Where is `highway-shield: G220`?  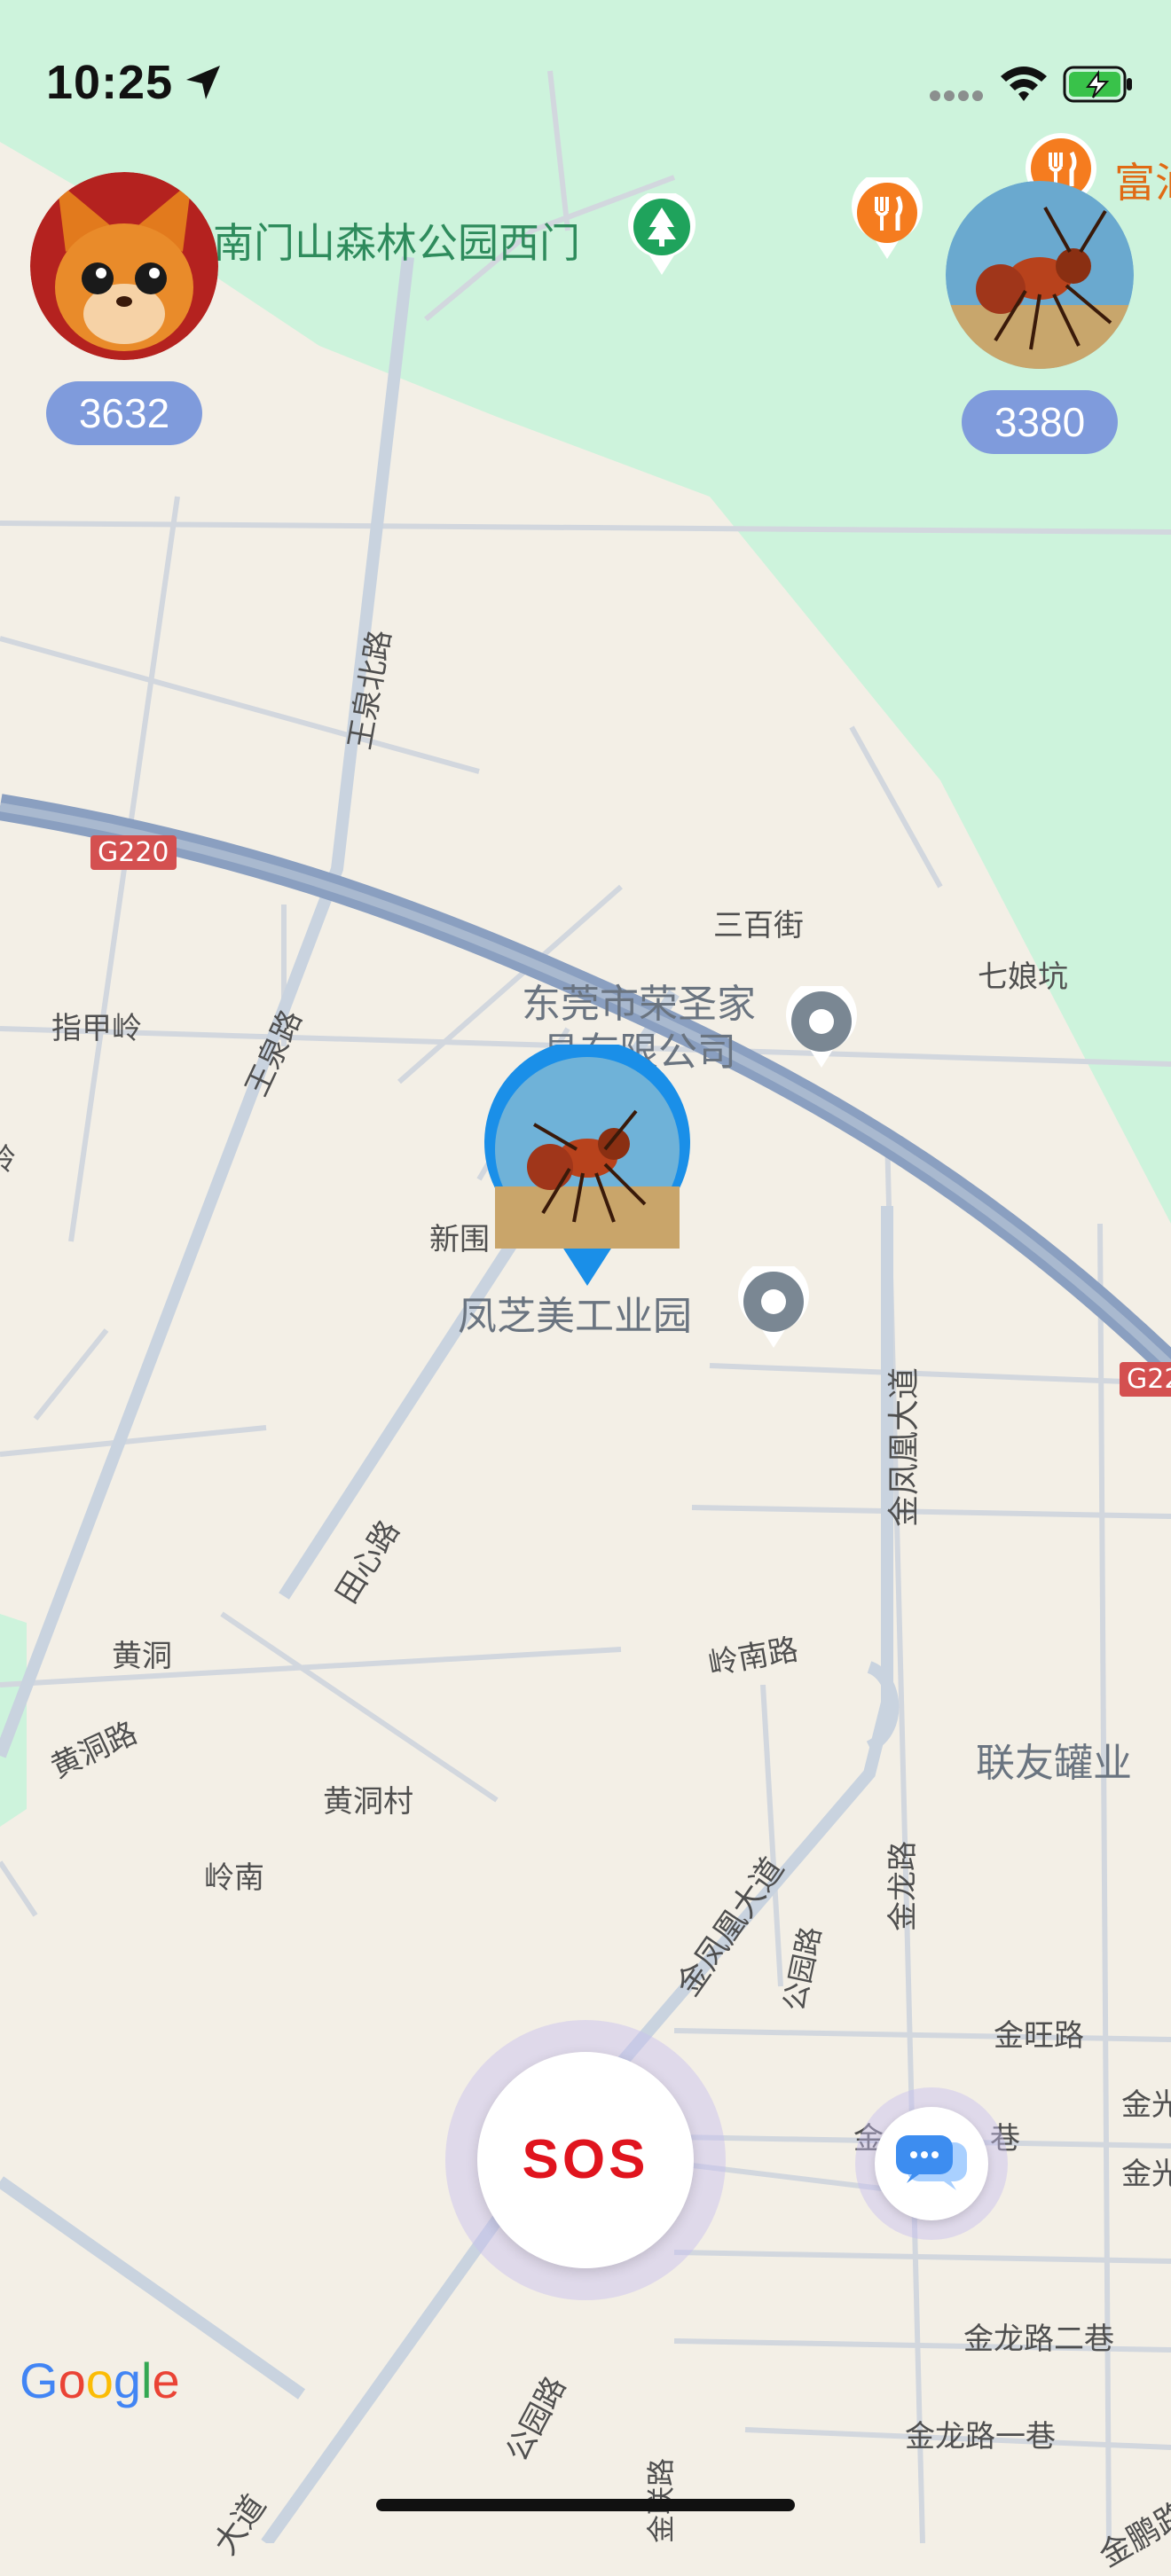
highway-shield: G220 is located at coordinates (133, 852).